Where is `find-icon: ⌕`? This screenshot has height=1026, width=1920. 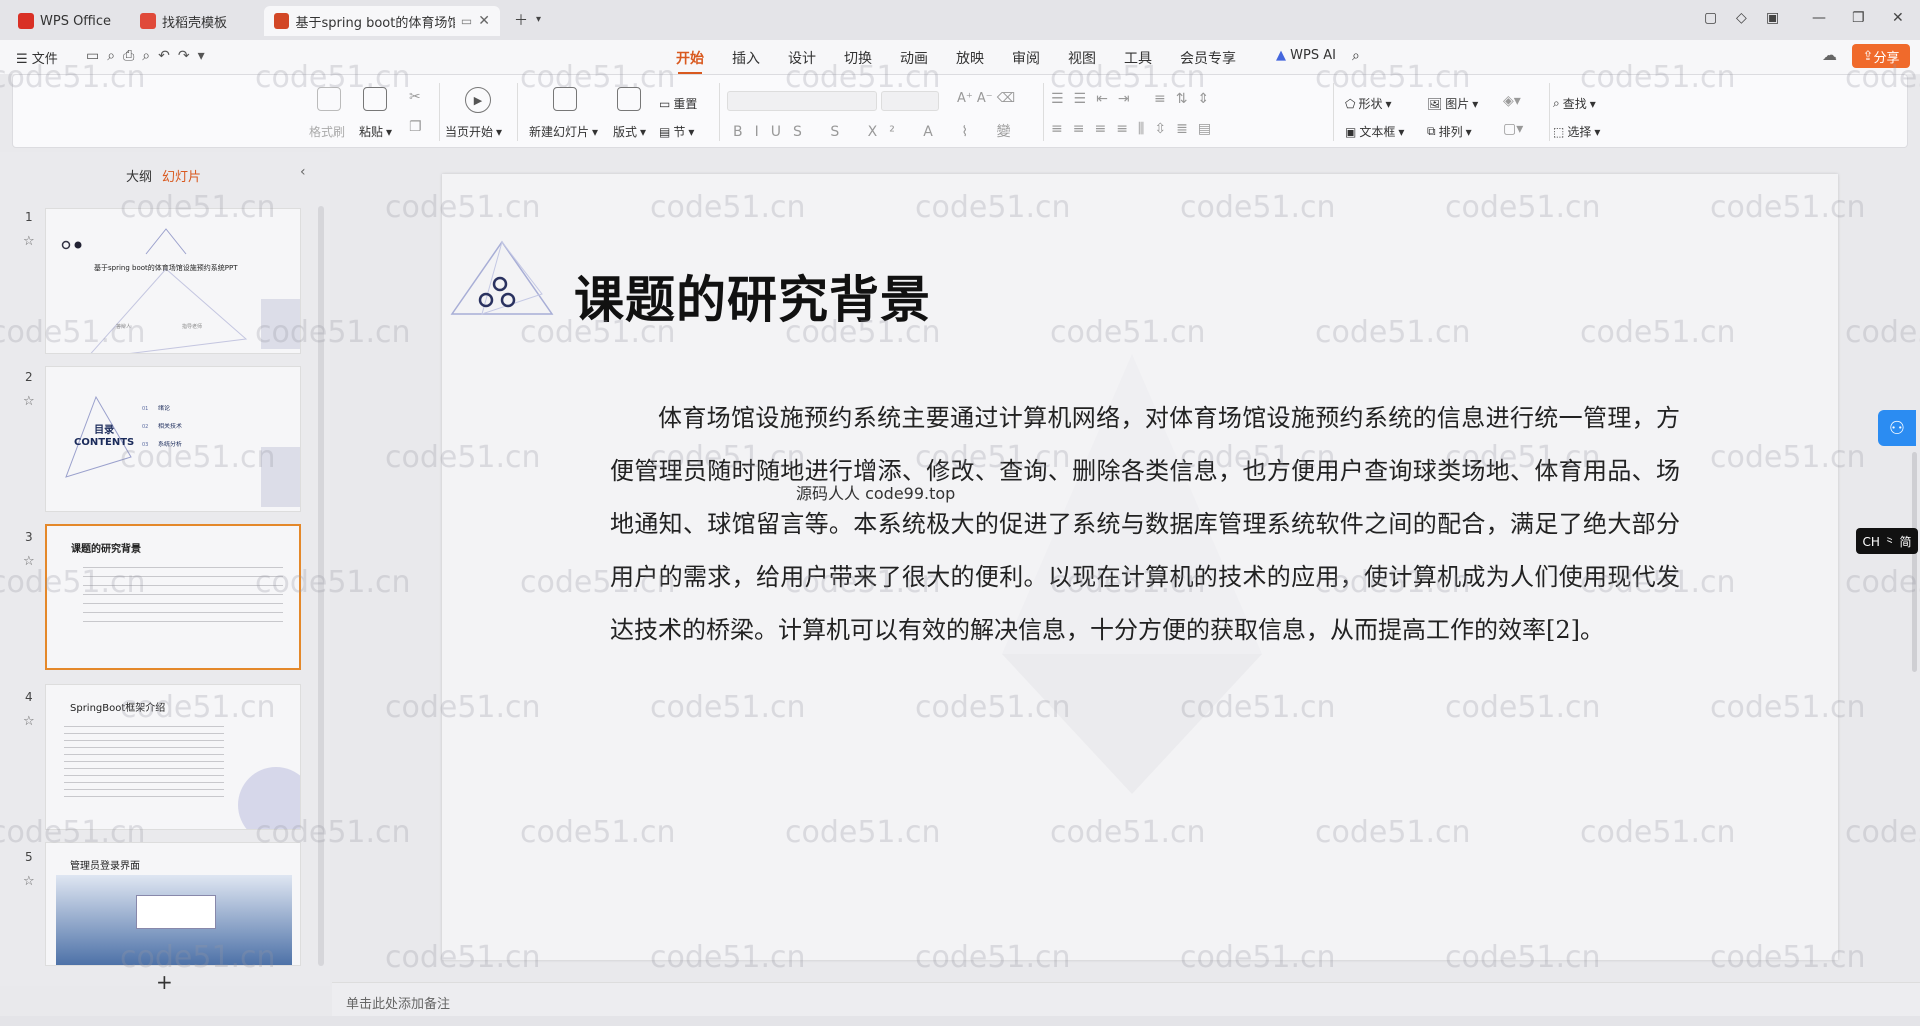 find-icon: ⌕ is located at coordinates (1556, 103).